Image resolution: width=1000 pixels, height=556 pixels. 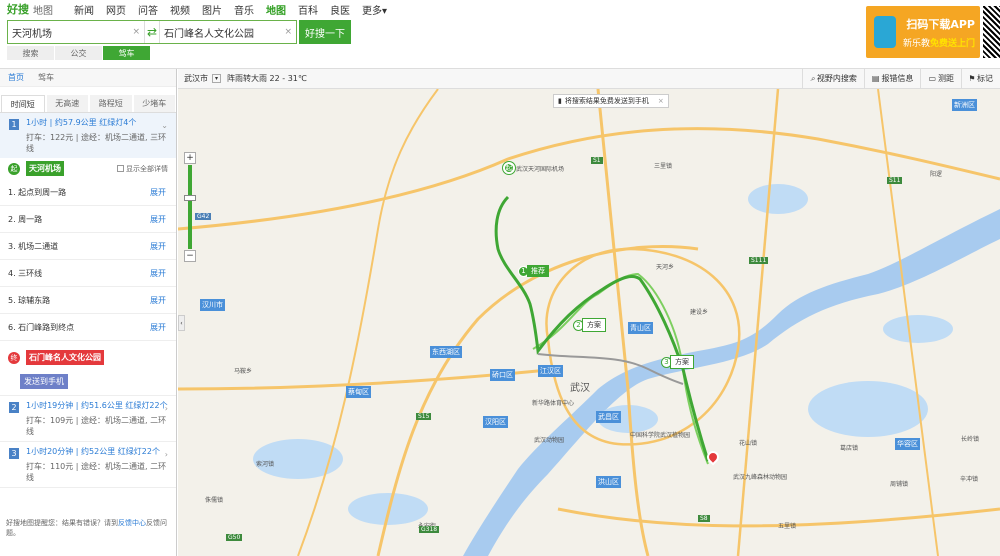 What do you see at coordinates (96, 426) in the screenshot?
I see `route-detail: 打车：109元 | 途经：机场二通道, 二环线` at bounding box center [96, 426].